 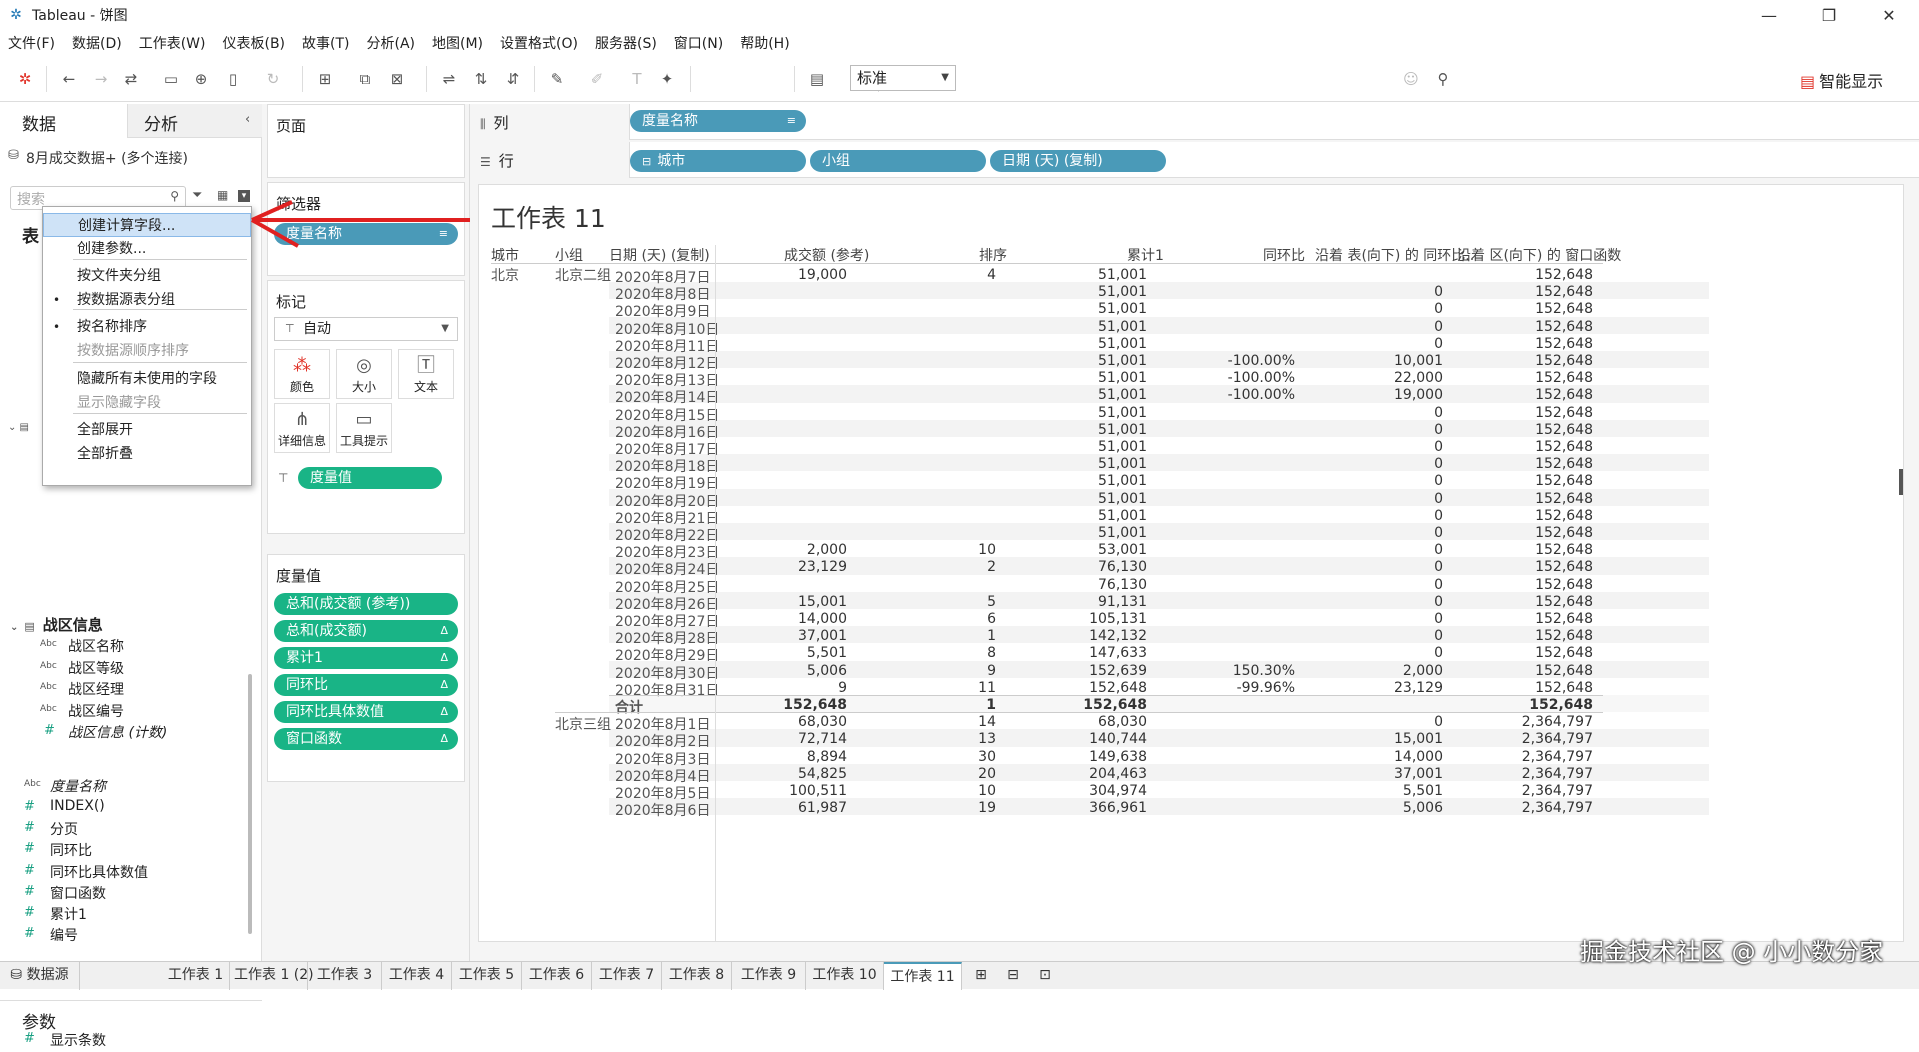 I want to click on view-scrollbar, so click(x=1901, y=482).